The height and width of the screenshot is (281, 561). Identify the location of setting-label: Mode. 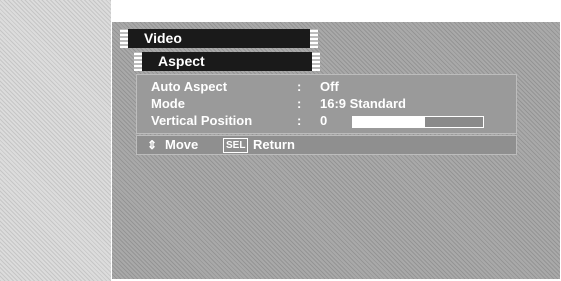
(168, 103).